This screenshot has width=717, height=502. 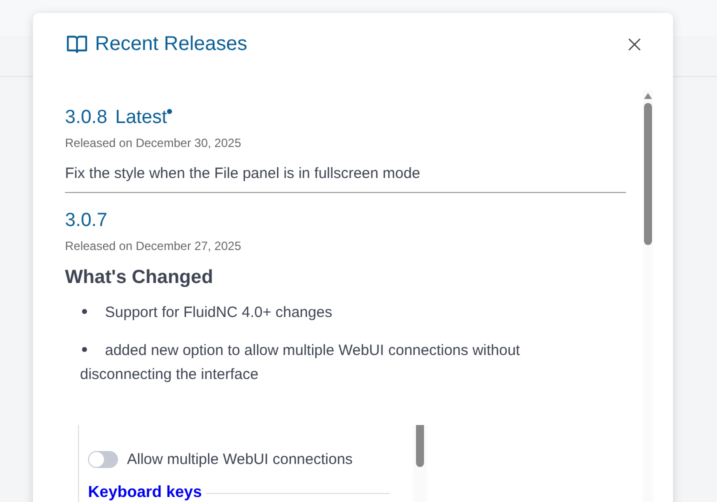 I want to click on release-note: Fix the style when the File panel is in fullscreen mode, so click(x=243, y=173).